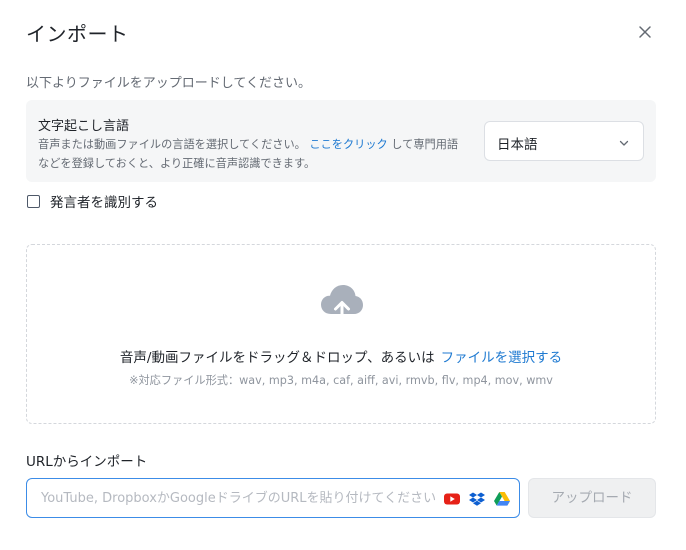  I want to click on close-icon, so click(645, 32).